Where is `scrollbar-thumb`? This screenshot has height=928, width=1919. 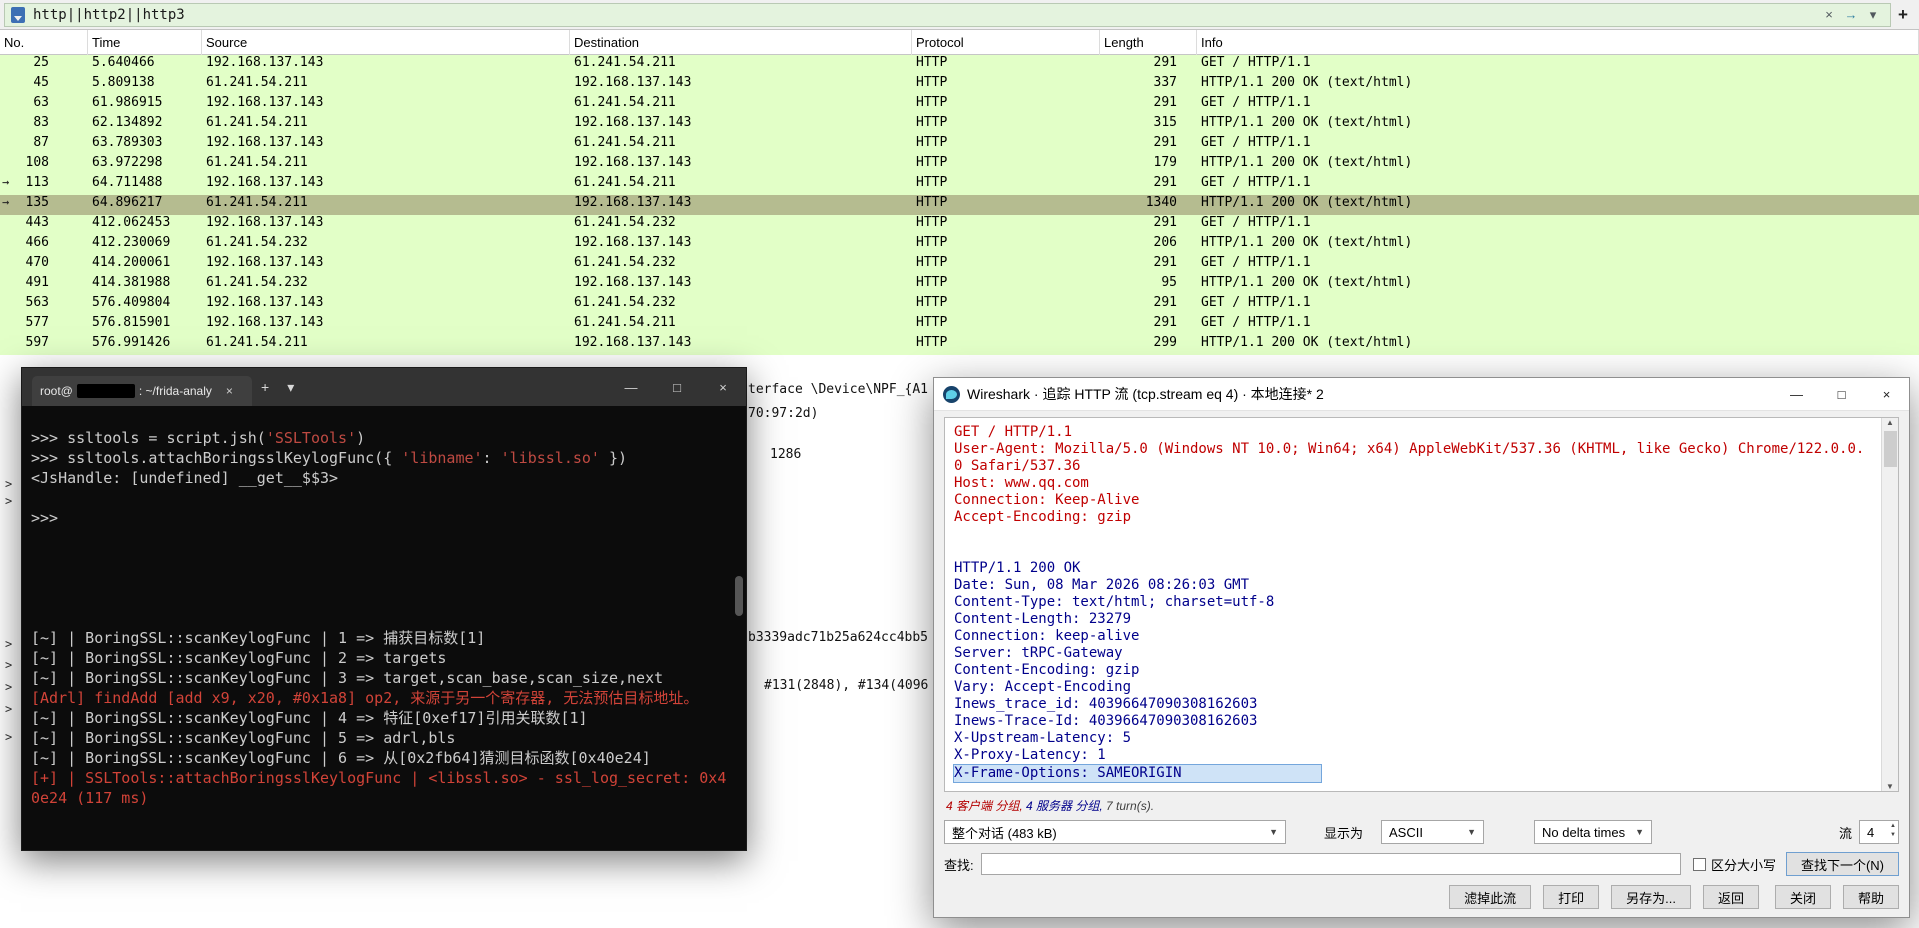 scrollbar-thumb is located at coordinates (1890, 449).